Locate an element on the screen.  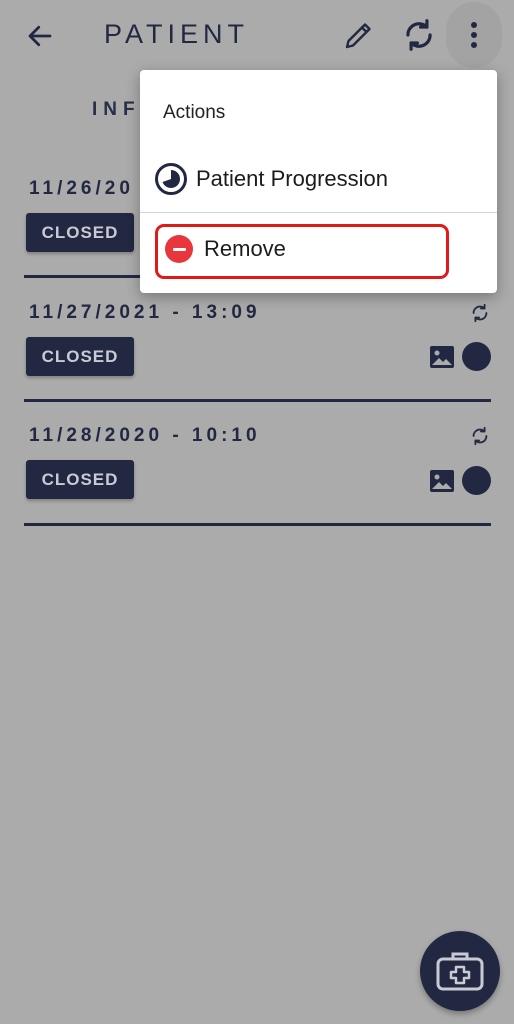
record-item: 11/27/2021 - 13:09 CLOSED is located at coordinates (257, 340).